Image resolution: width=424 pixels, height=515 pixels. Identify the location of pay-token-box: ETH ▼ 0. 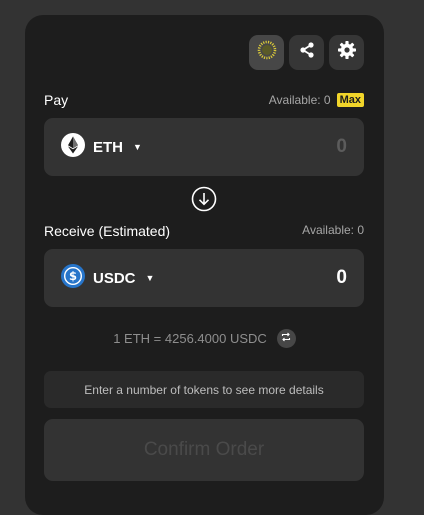
(204, 147).